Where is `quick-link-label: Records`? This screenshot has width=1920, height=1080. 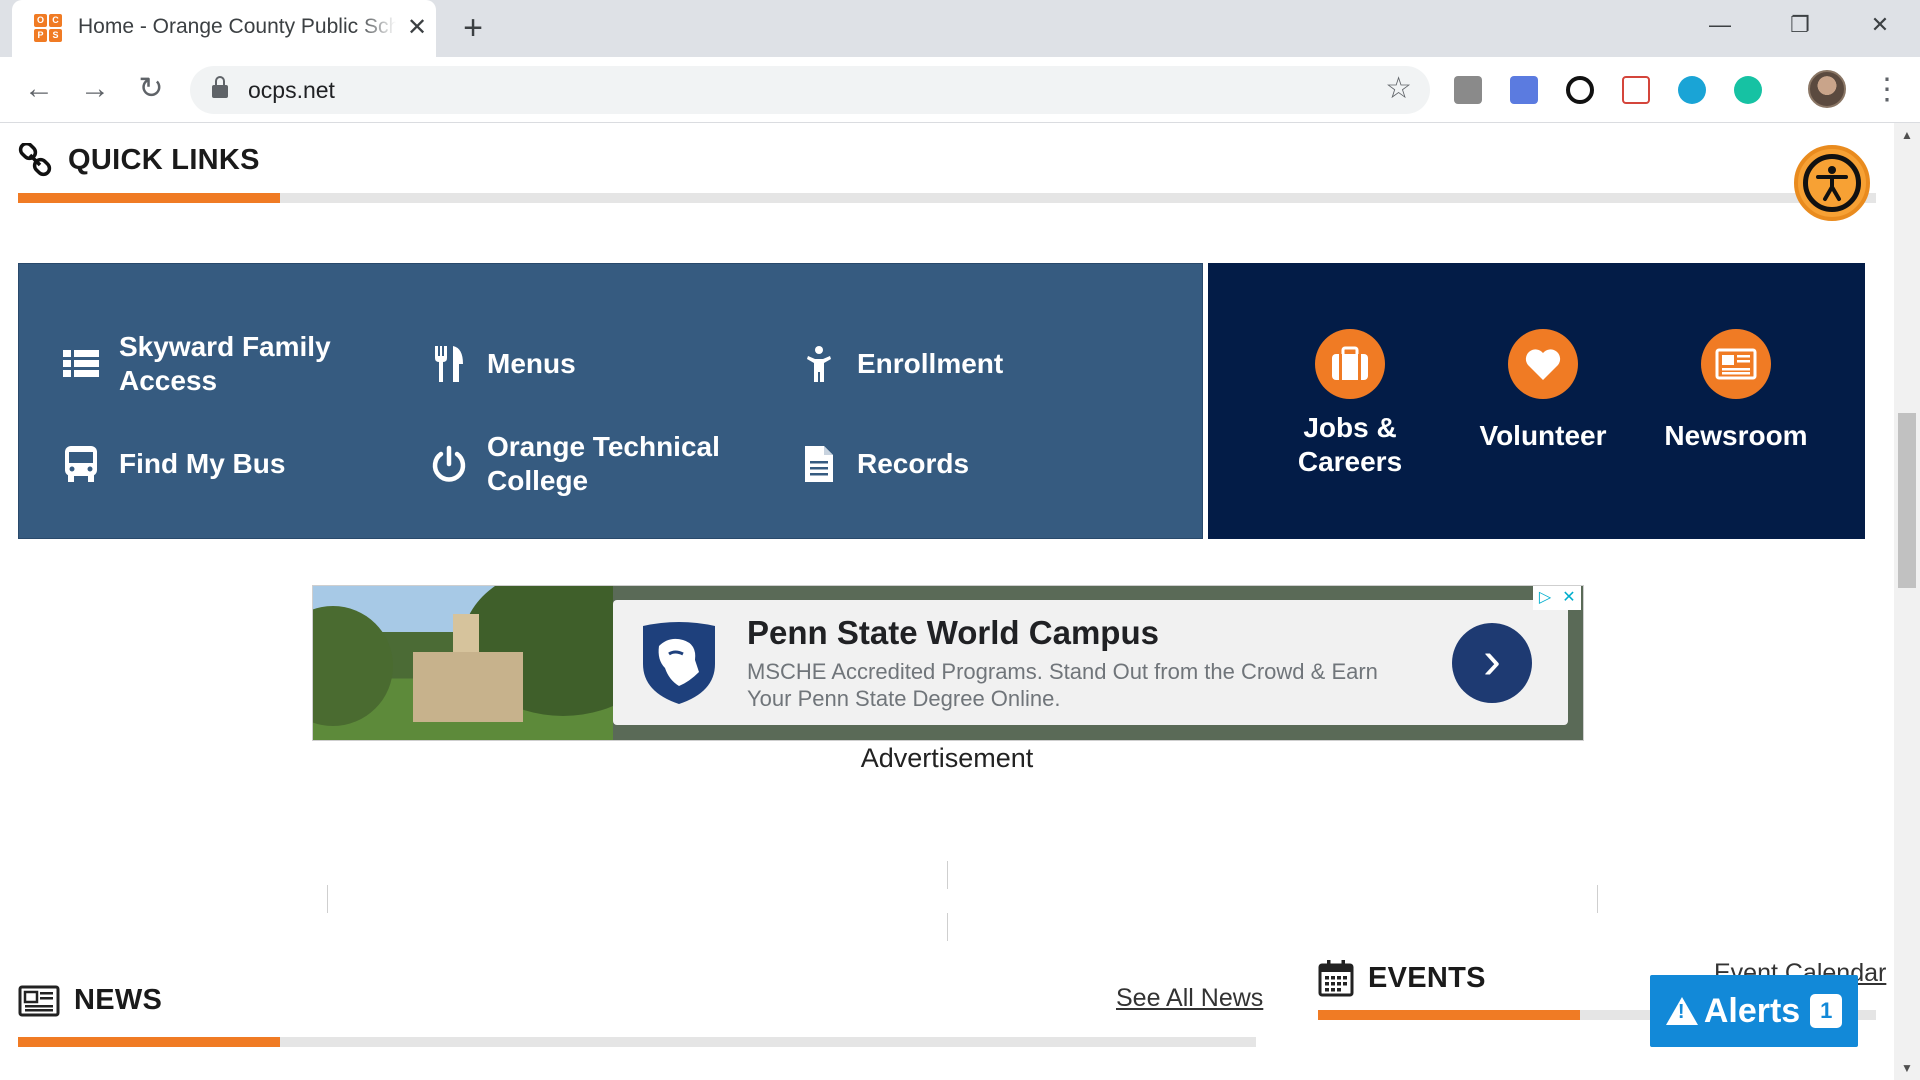
quick-link-label: Records is located at coordinates (913, 463).